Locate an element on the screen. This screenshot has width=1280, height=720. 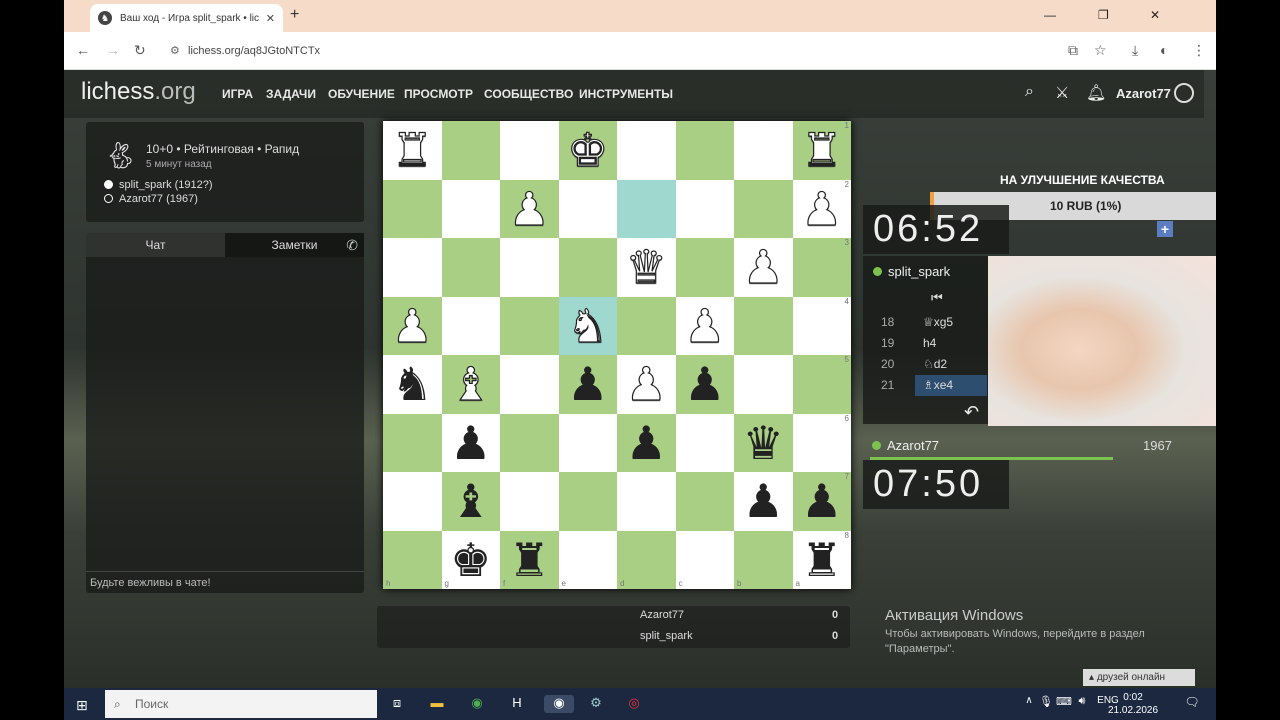
task-view-icon: ⧈ is located at coordinates (397, 704).